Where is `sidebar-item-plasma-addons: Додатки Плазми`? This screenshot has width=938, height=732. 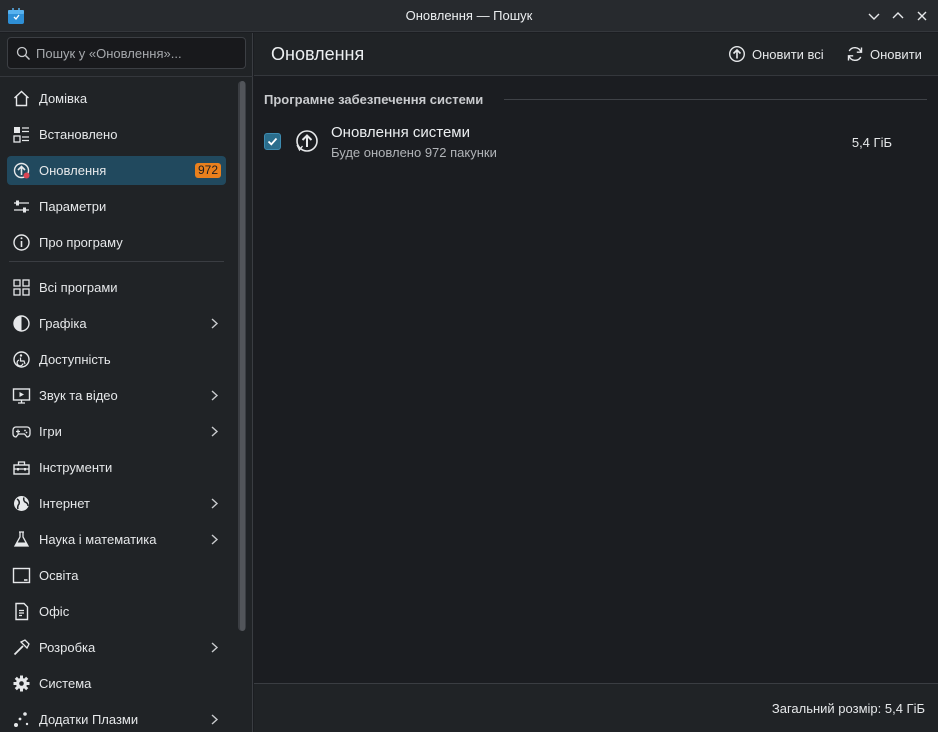
sidebar-item-plasma-addons: Додатки Плазми is located at coordinates (116, 718).